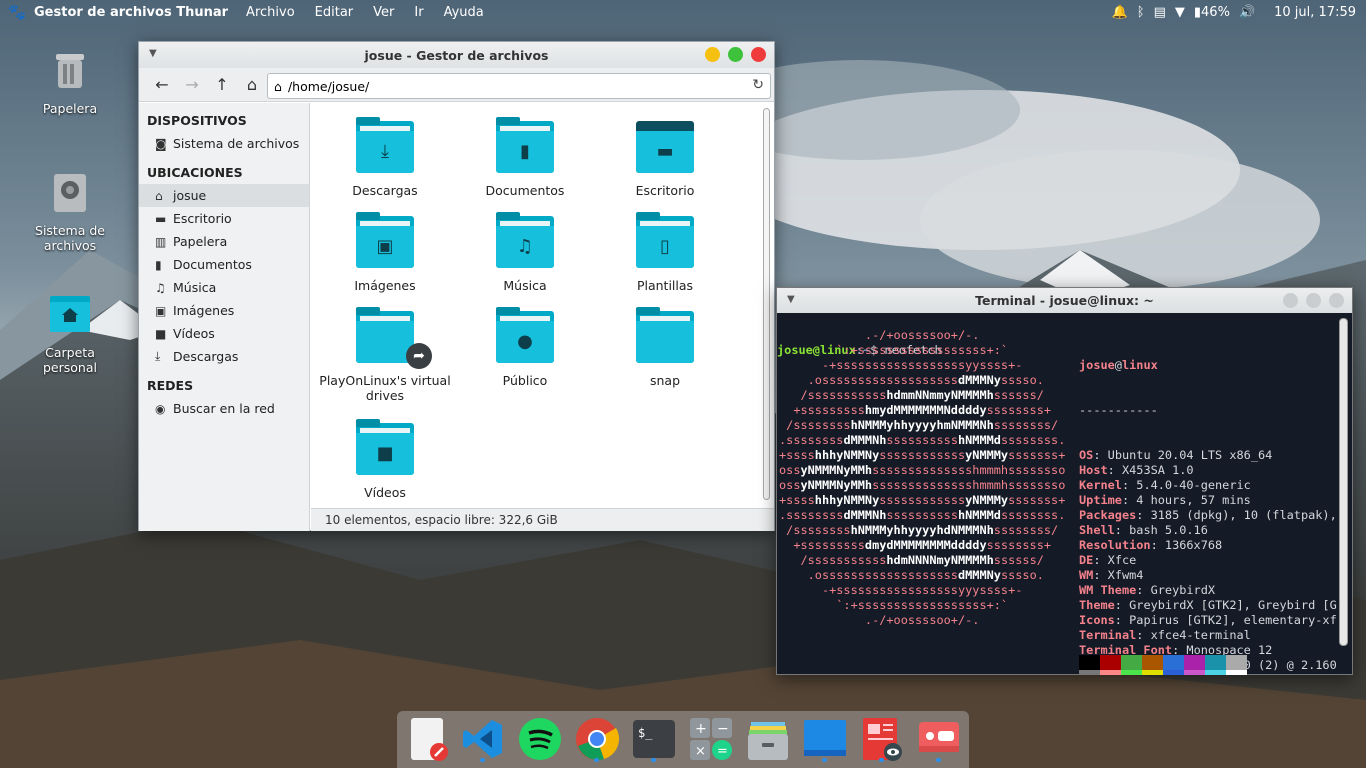 The height and width of the screenshot is (768, 1366). I want to click on dock-item-screenshot, so click(939, 739).